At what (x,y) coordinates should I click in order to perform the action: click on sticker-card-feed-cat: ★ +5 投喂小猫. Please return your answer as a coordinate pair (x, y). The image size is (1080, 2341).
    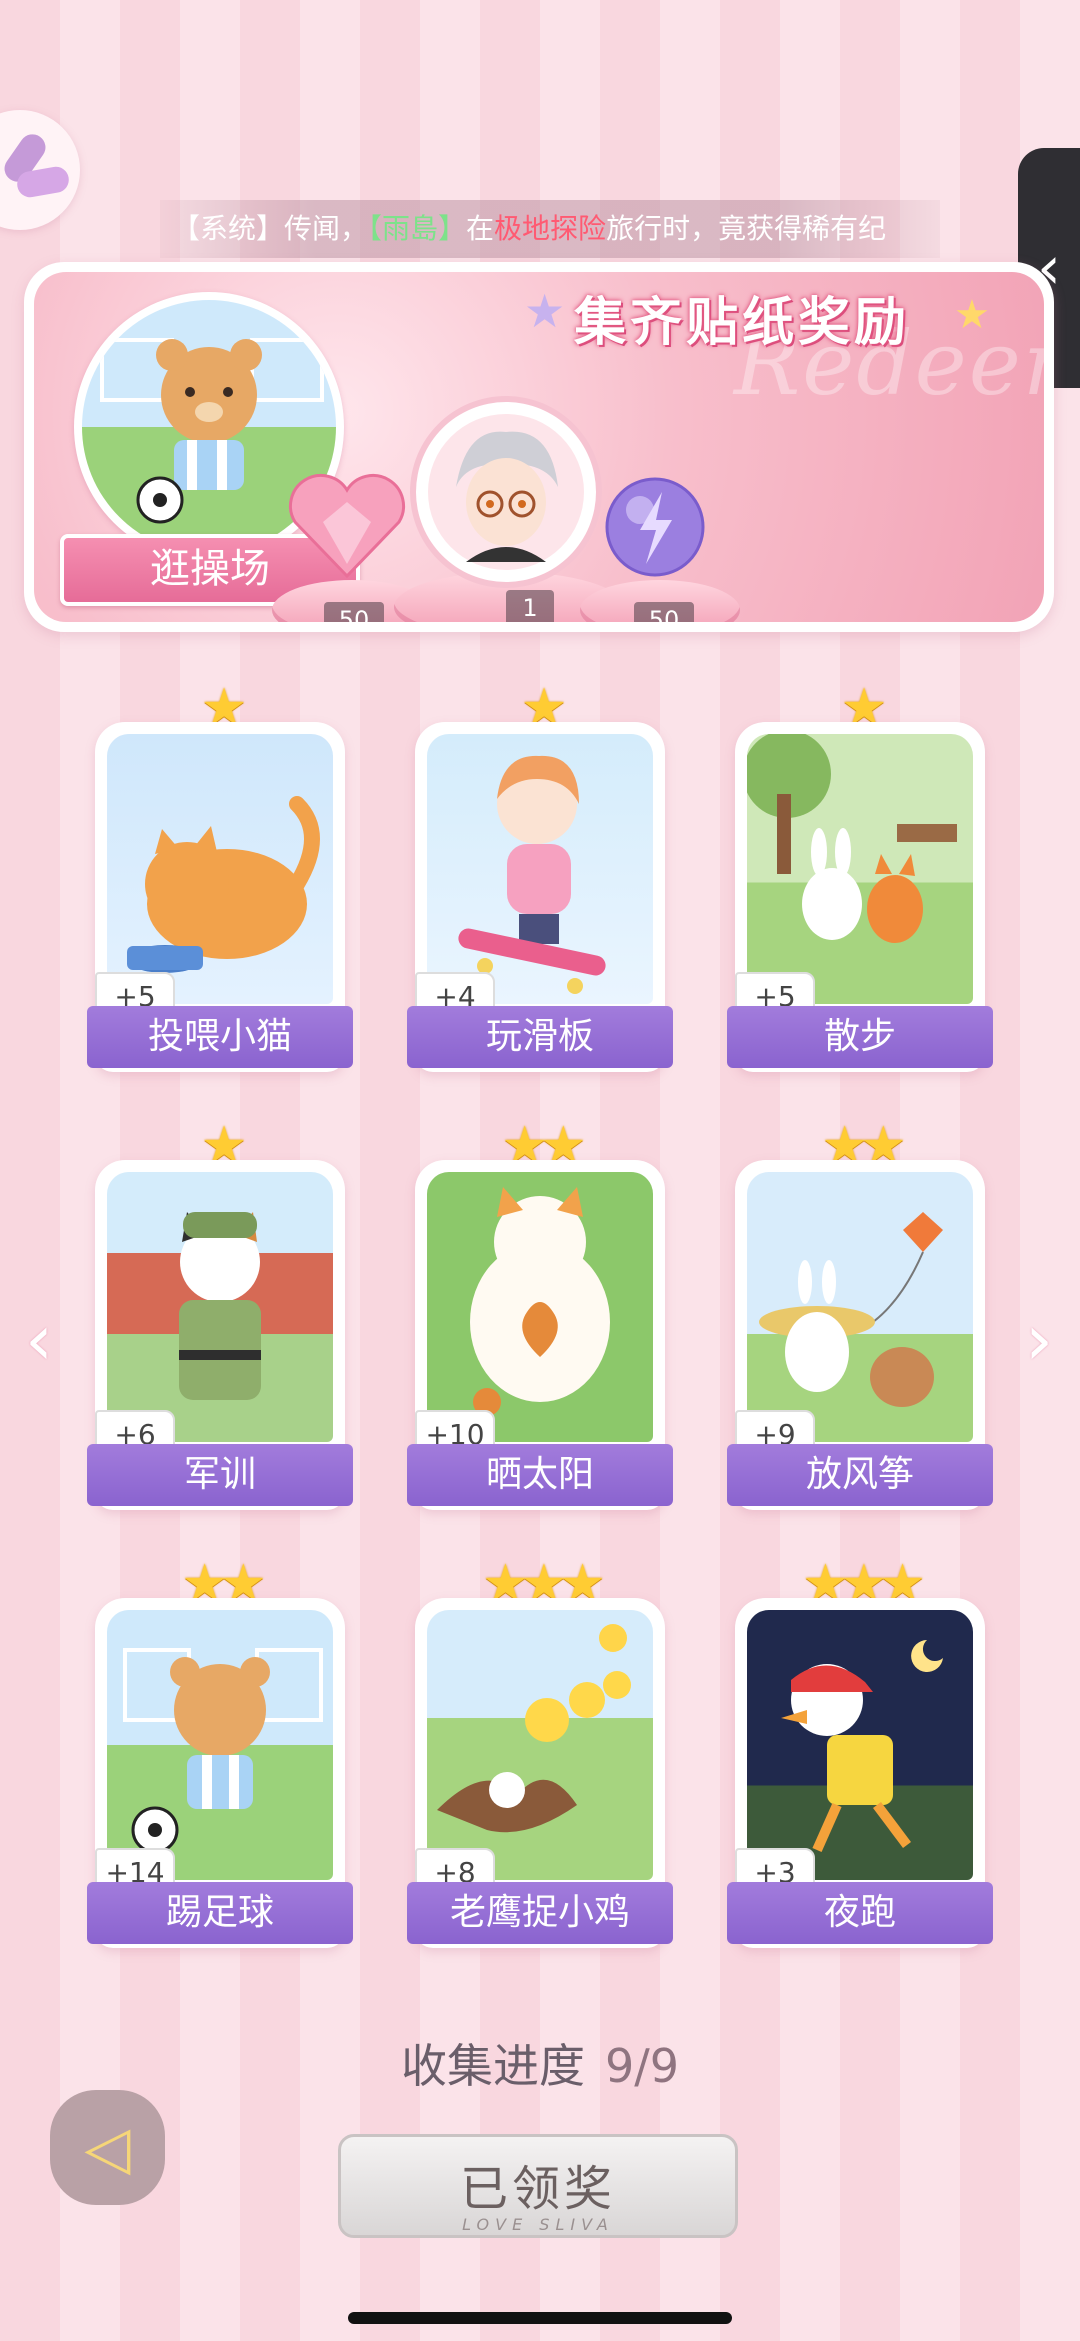
    Looking at the image, I should click on (220, 875).